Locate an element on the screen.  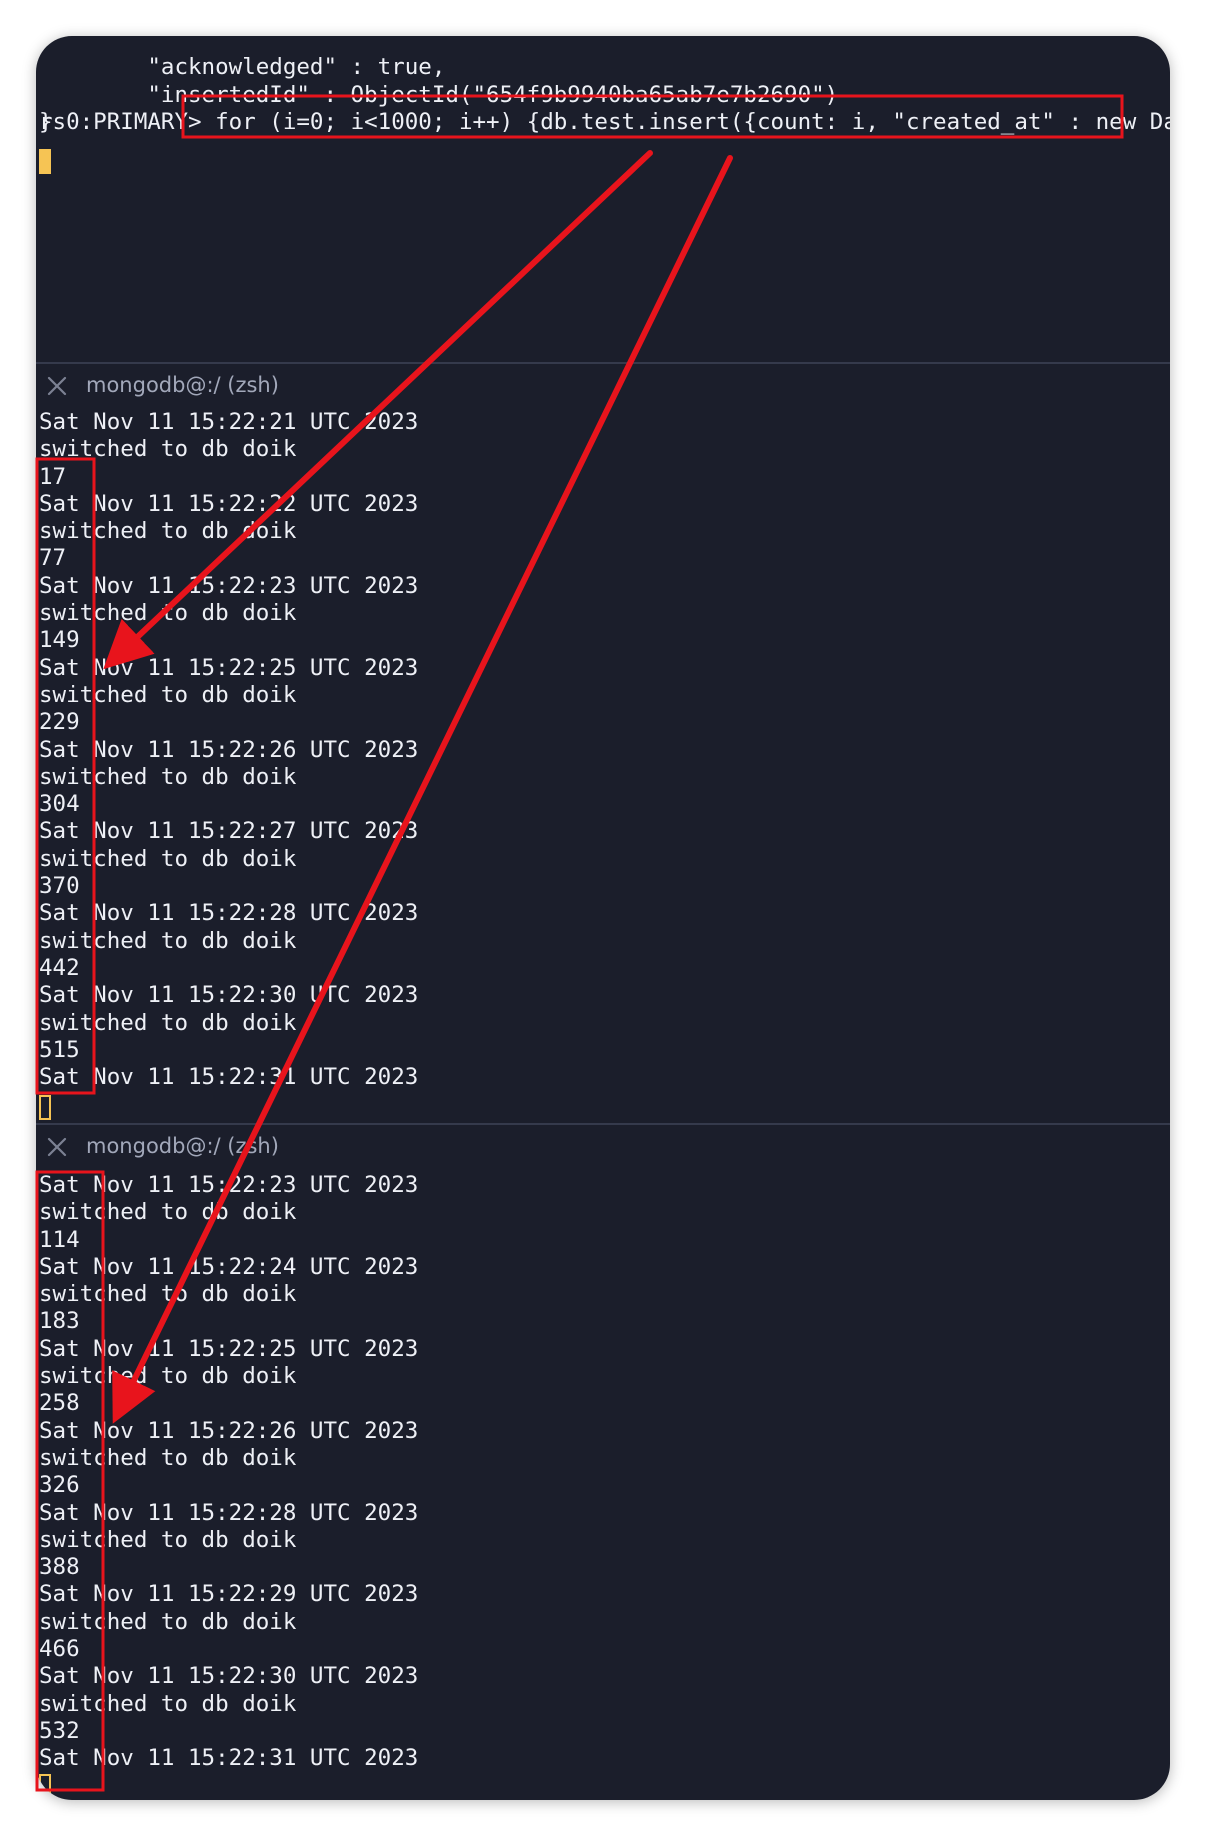
output-line: "acknowledged" : true, is located at coordinates (242, 67).